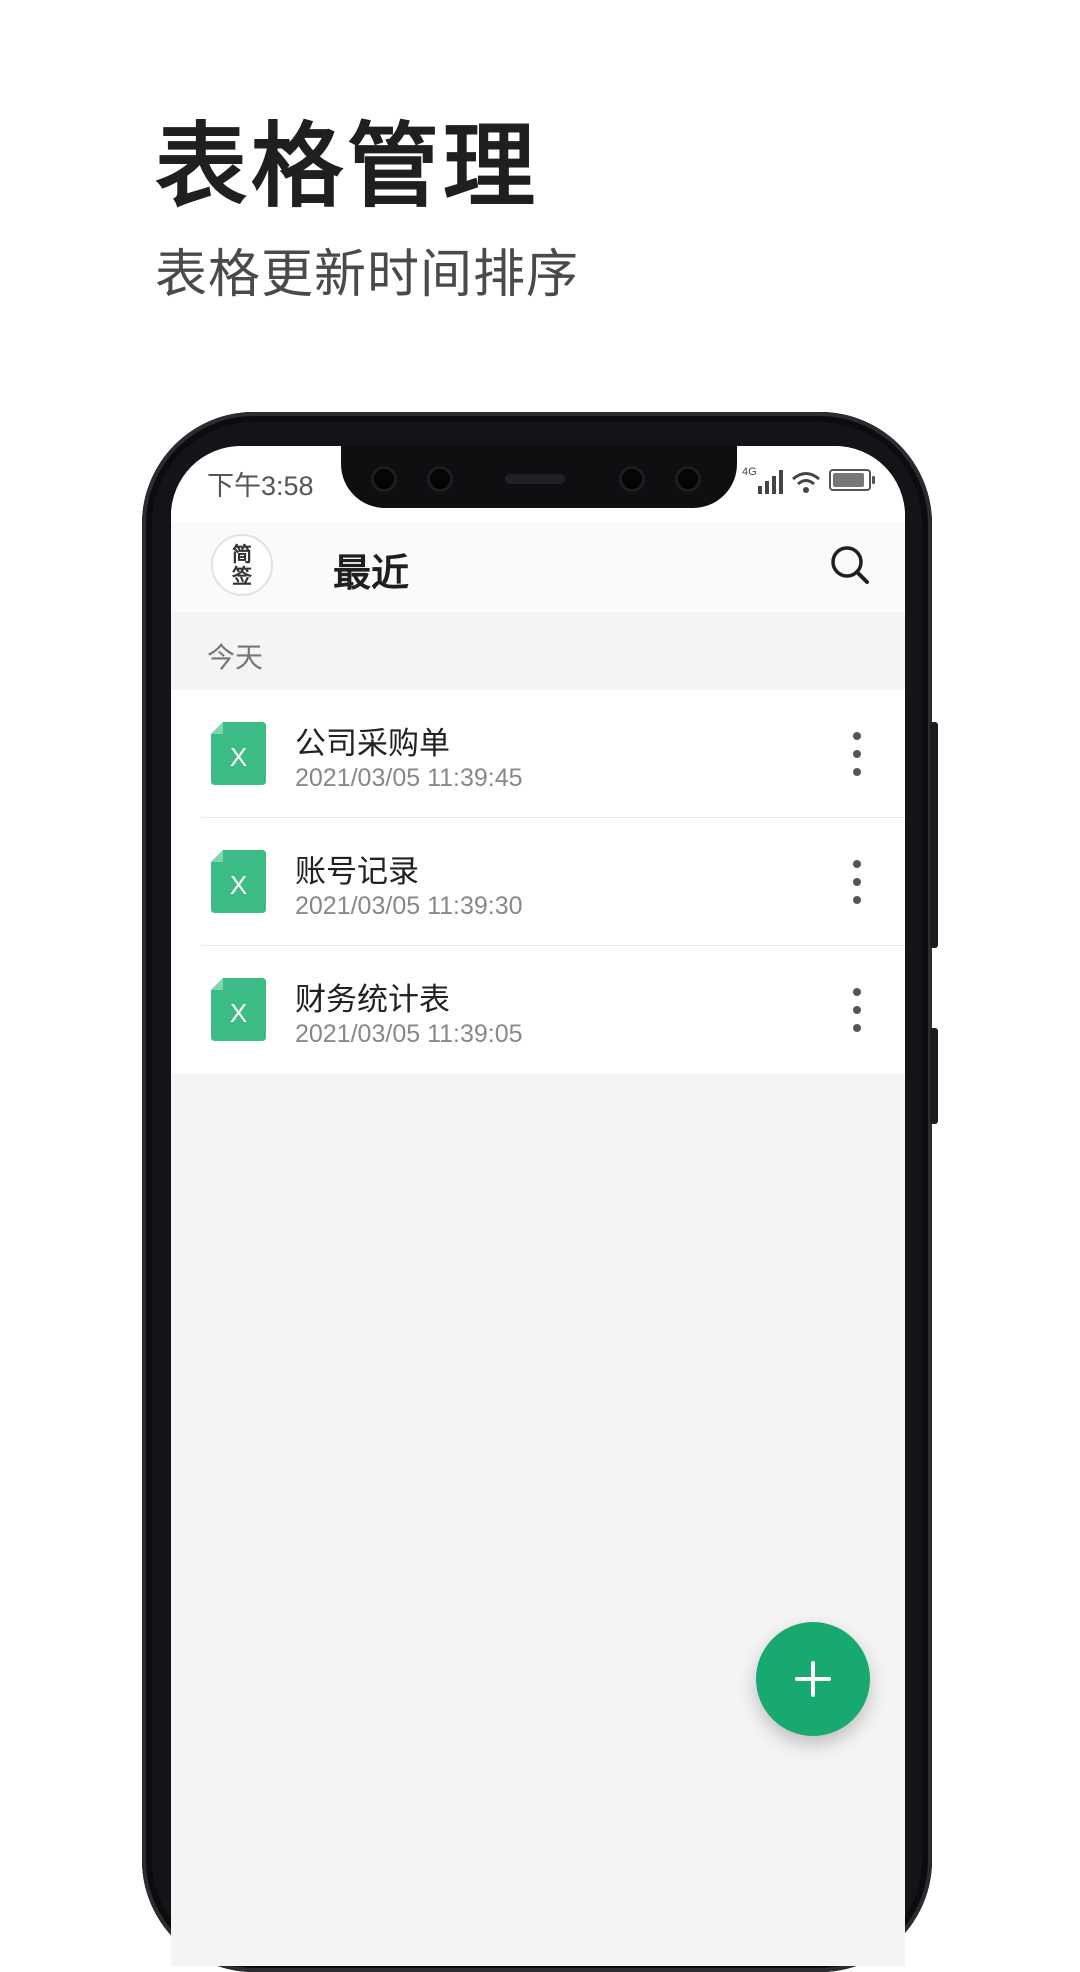 This screenshot has height=1972, width=1080. What do you see at coordinates (409, 778) in the screenshot?
I see `file-updated-time: 2021/03/05 11:39:45` at bounding box center [409, 778].